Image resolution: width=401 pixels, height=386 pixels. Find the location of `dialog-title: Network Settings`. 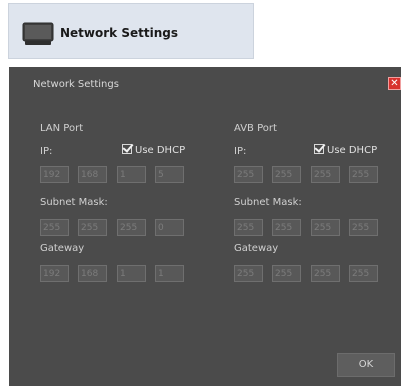

dialog-title: Network Settings is located at coordinates (76, 84).